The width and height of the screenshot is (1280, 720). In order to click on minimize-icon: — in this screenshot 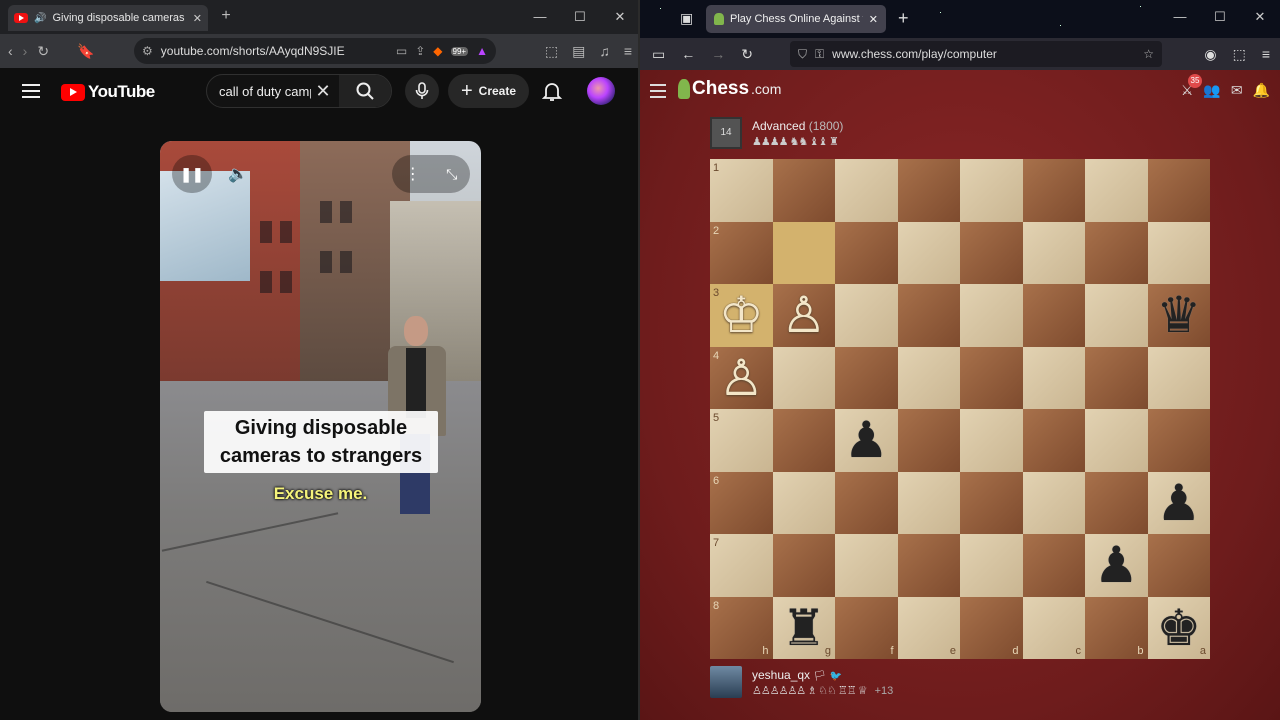, I will do `click(540, 17)`.